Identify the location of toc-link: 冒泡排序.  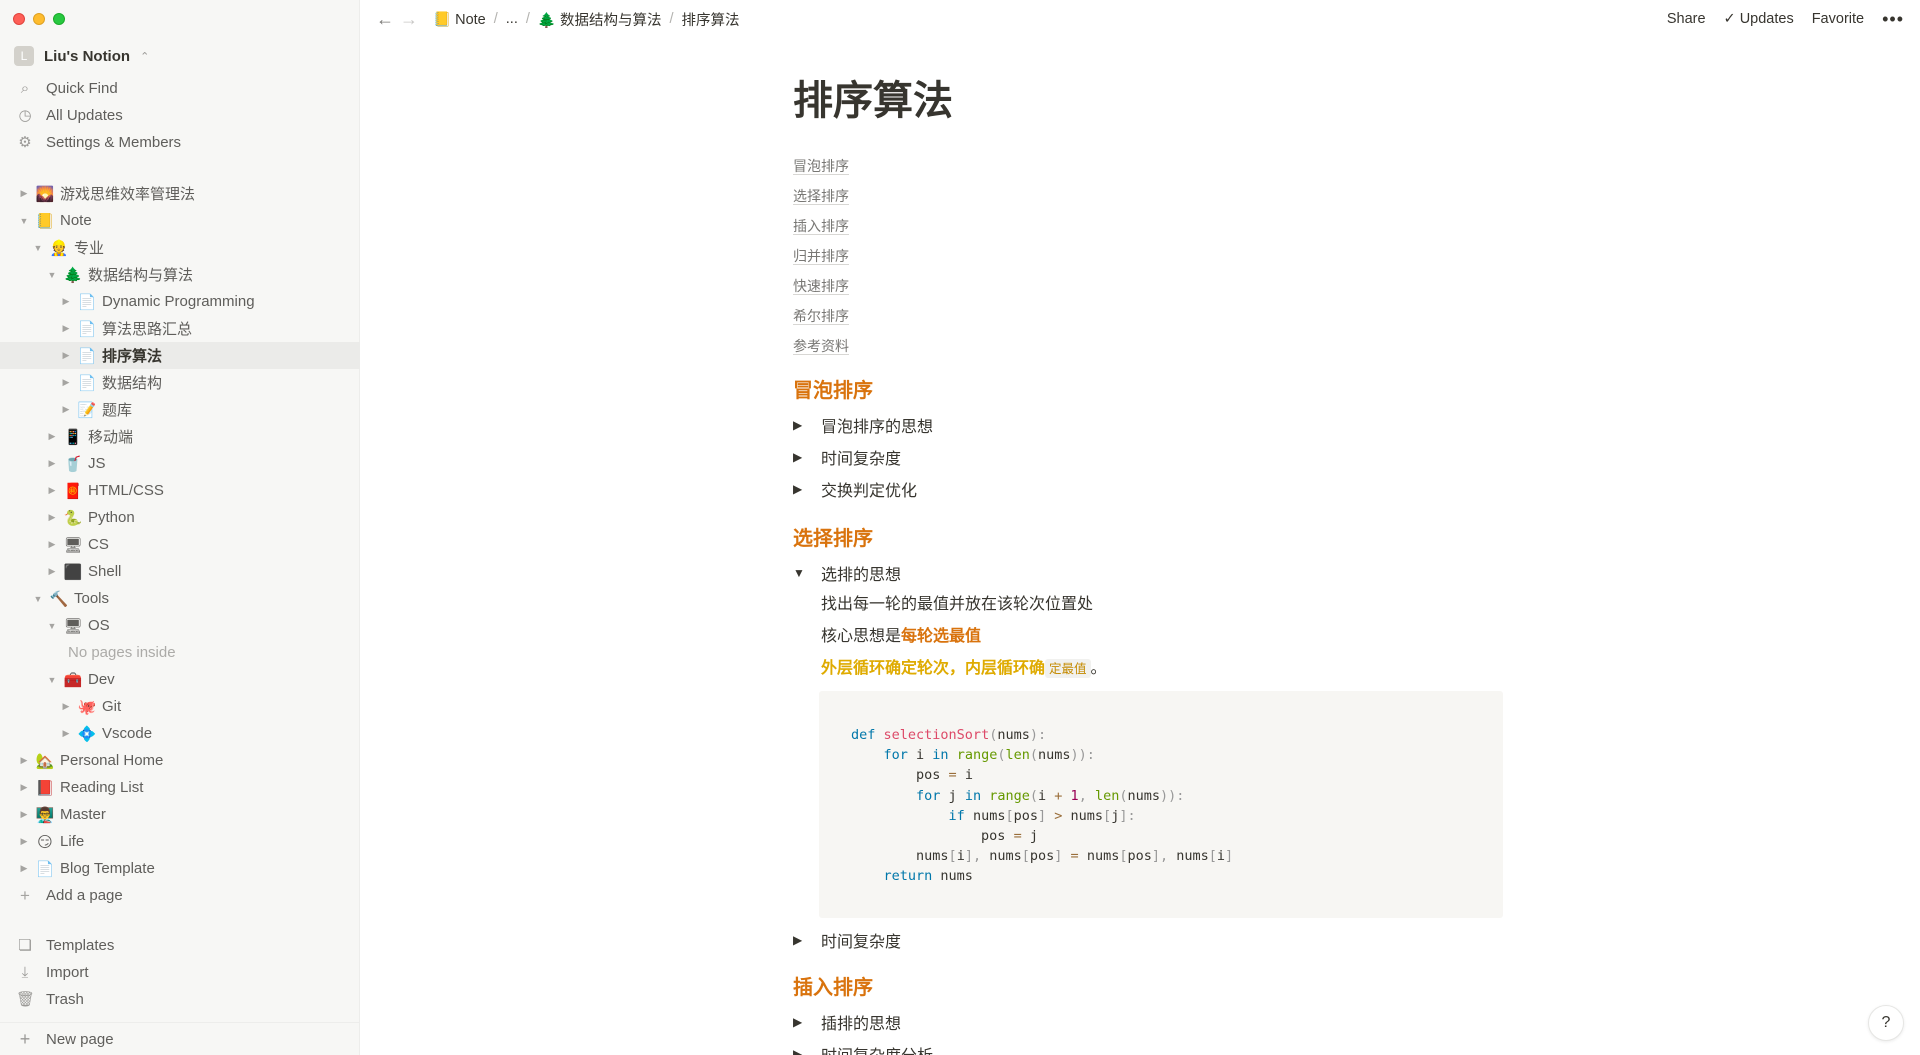
(821, 166).